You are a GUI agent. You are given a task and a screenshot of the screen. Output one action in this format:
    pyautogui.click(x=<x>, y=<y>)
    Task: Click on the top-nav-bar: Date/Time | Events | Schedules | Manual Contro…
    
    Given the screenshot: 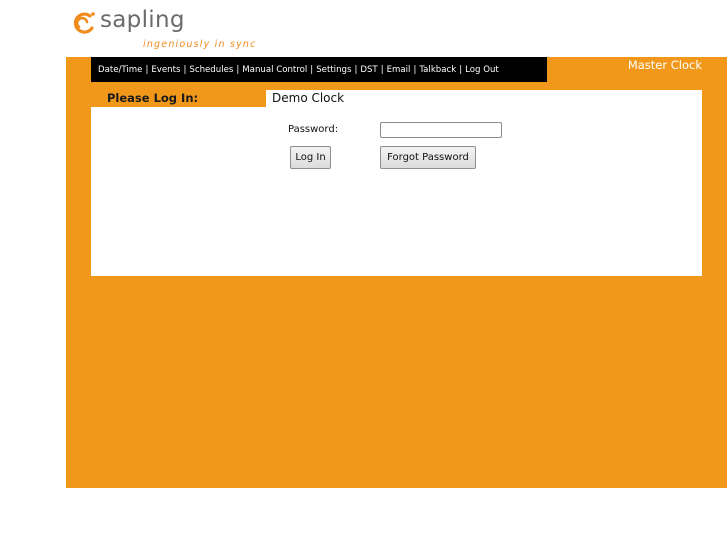 What is the action you would take?
    pyautogui.click(x=319, y=69)
    